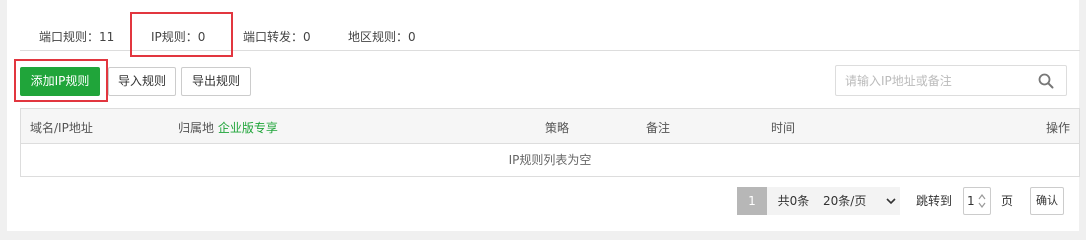  What do you see at coordinates (977, 201) in the screenshot?
I see `jump-page-input: 1` at bounding box center [977, 201].